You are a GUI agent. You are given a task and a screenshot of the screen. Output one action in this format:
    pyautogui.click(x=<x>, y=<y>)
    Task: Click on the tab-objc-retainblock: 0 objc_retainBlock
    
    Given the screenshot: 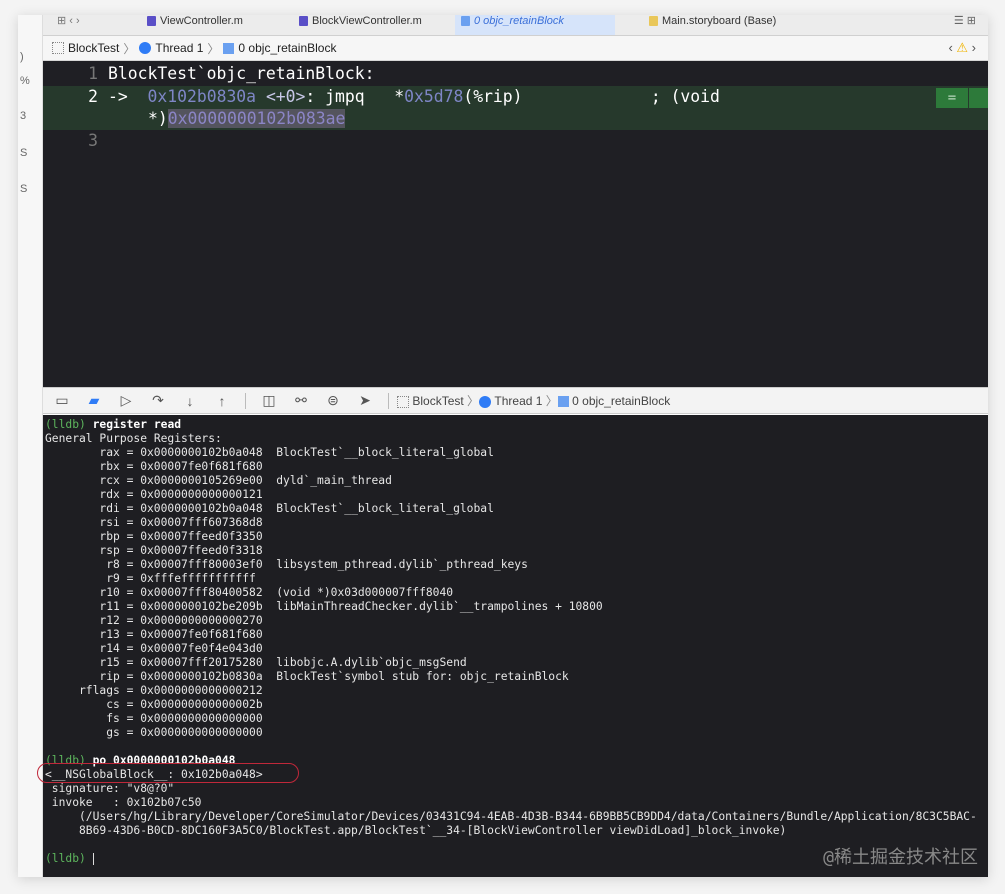 What is the action you would take?
    pyautogui.click(x=535, y=25)
    